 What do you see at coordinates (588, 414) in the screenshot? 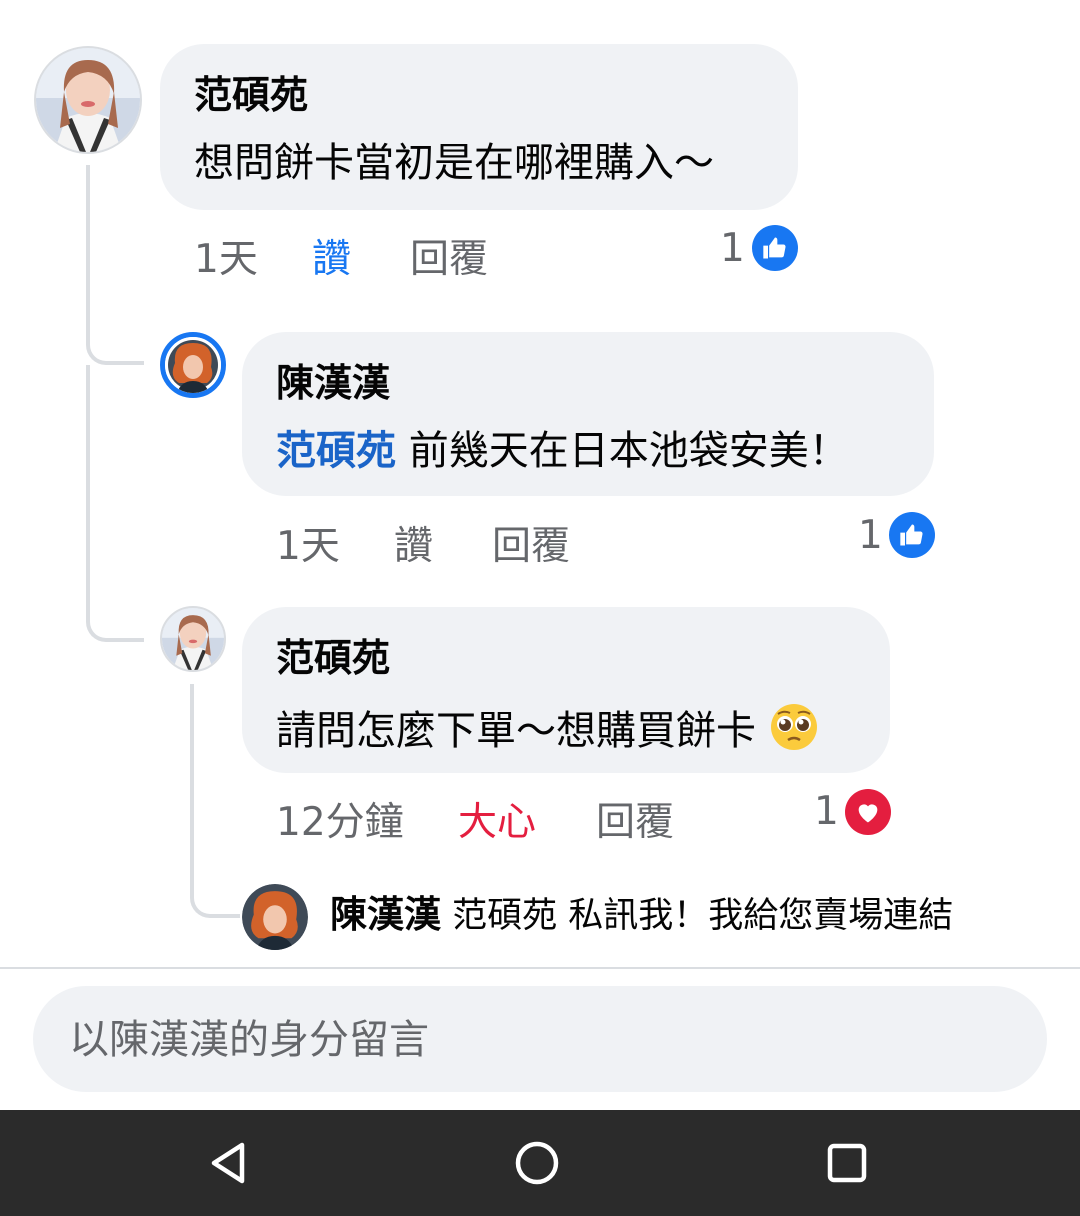
I see `comment-bubble: 陳漢漢 范碩苑 前幾天在日本池袋安美！` at bounding box center [588, 414].